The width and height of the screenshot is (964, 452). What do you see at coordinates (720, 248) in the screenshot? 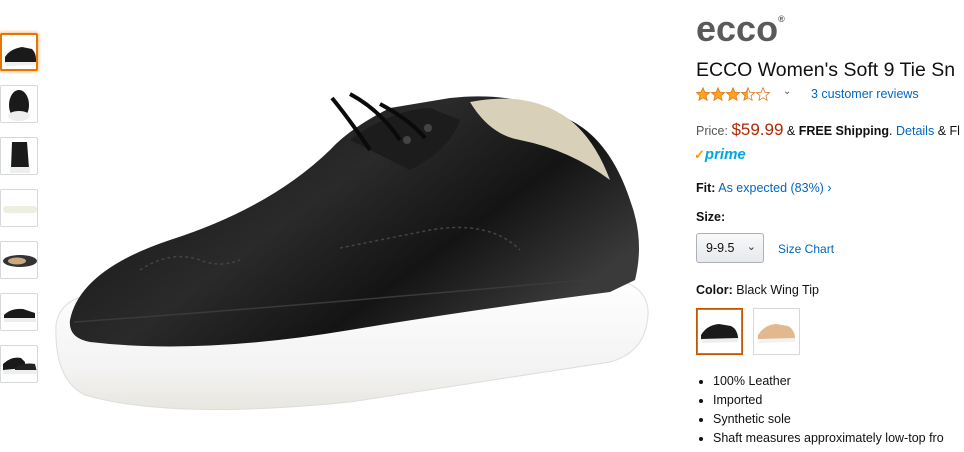
I see `size-dropdown-value: 9-9.5` at bounding box center [720, 248].